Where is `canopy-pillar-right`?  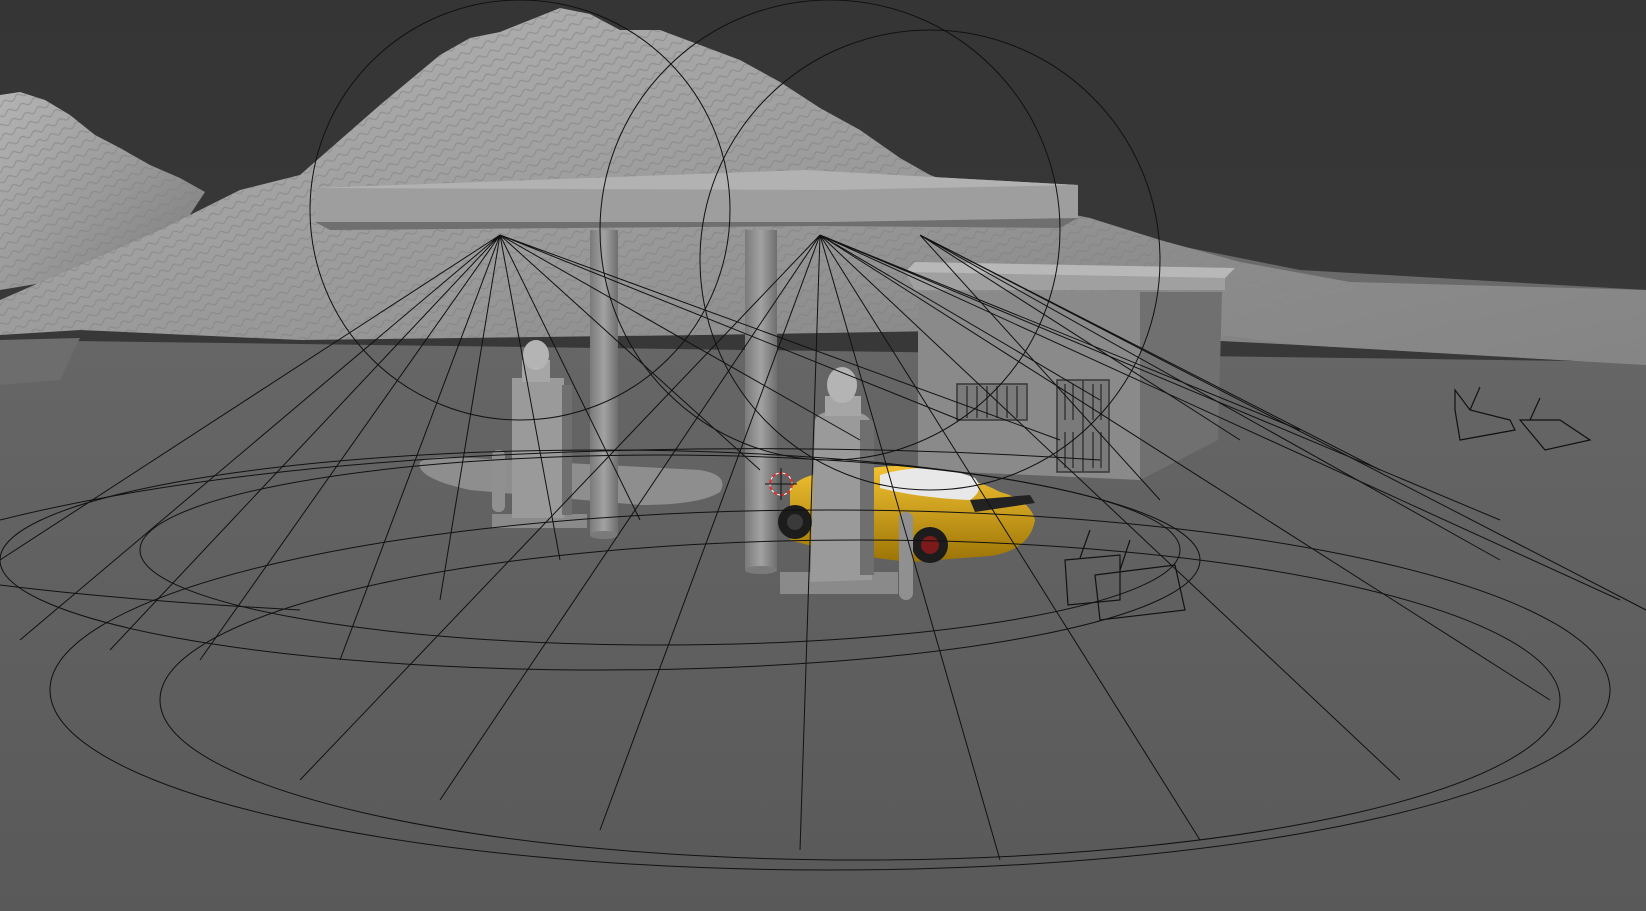 canopy-pillar-right is located at coordinates (761, 400).